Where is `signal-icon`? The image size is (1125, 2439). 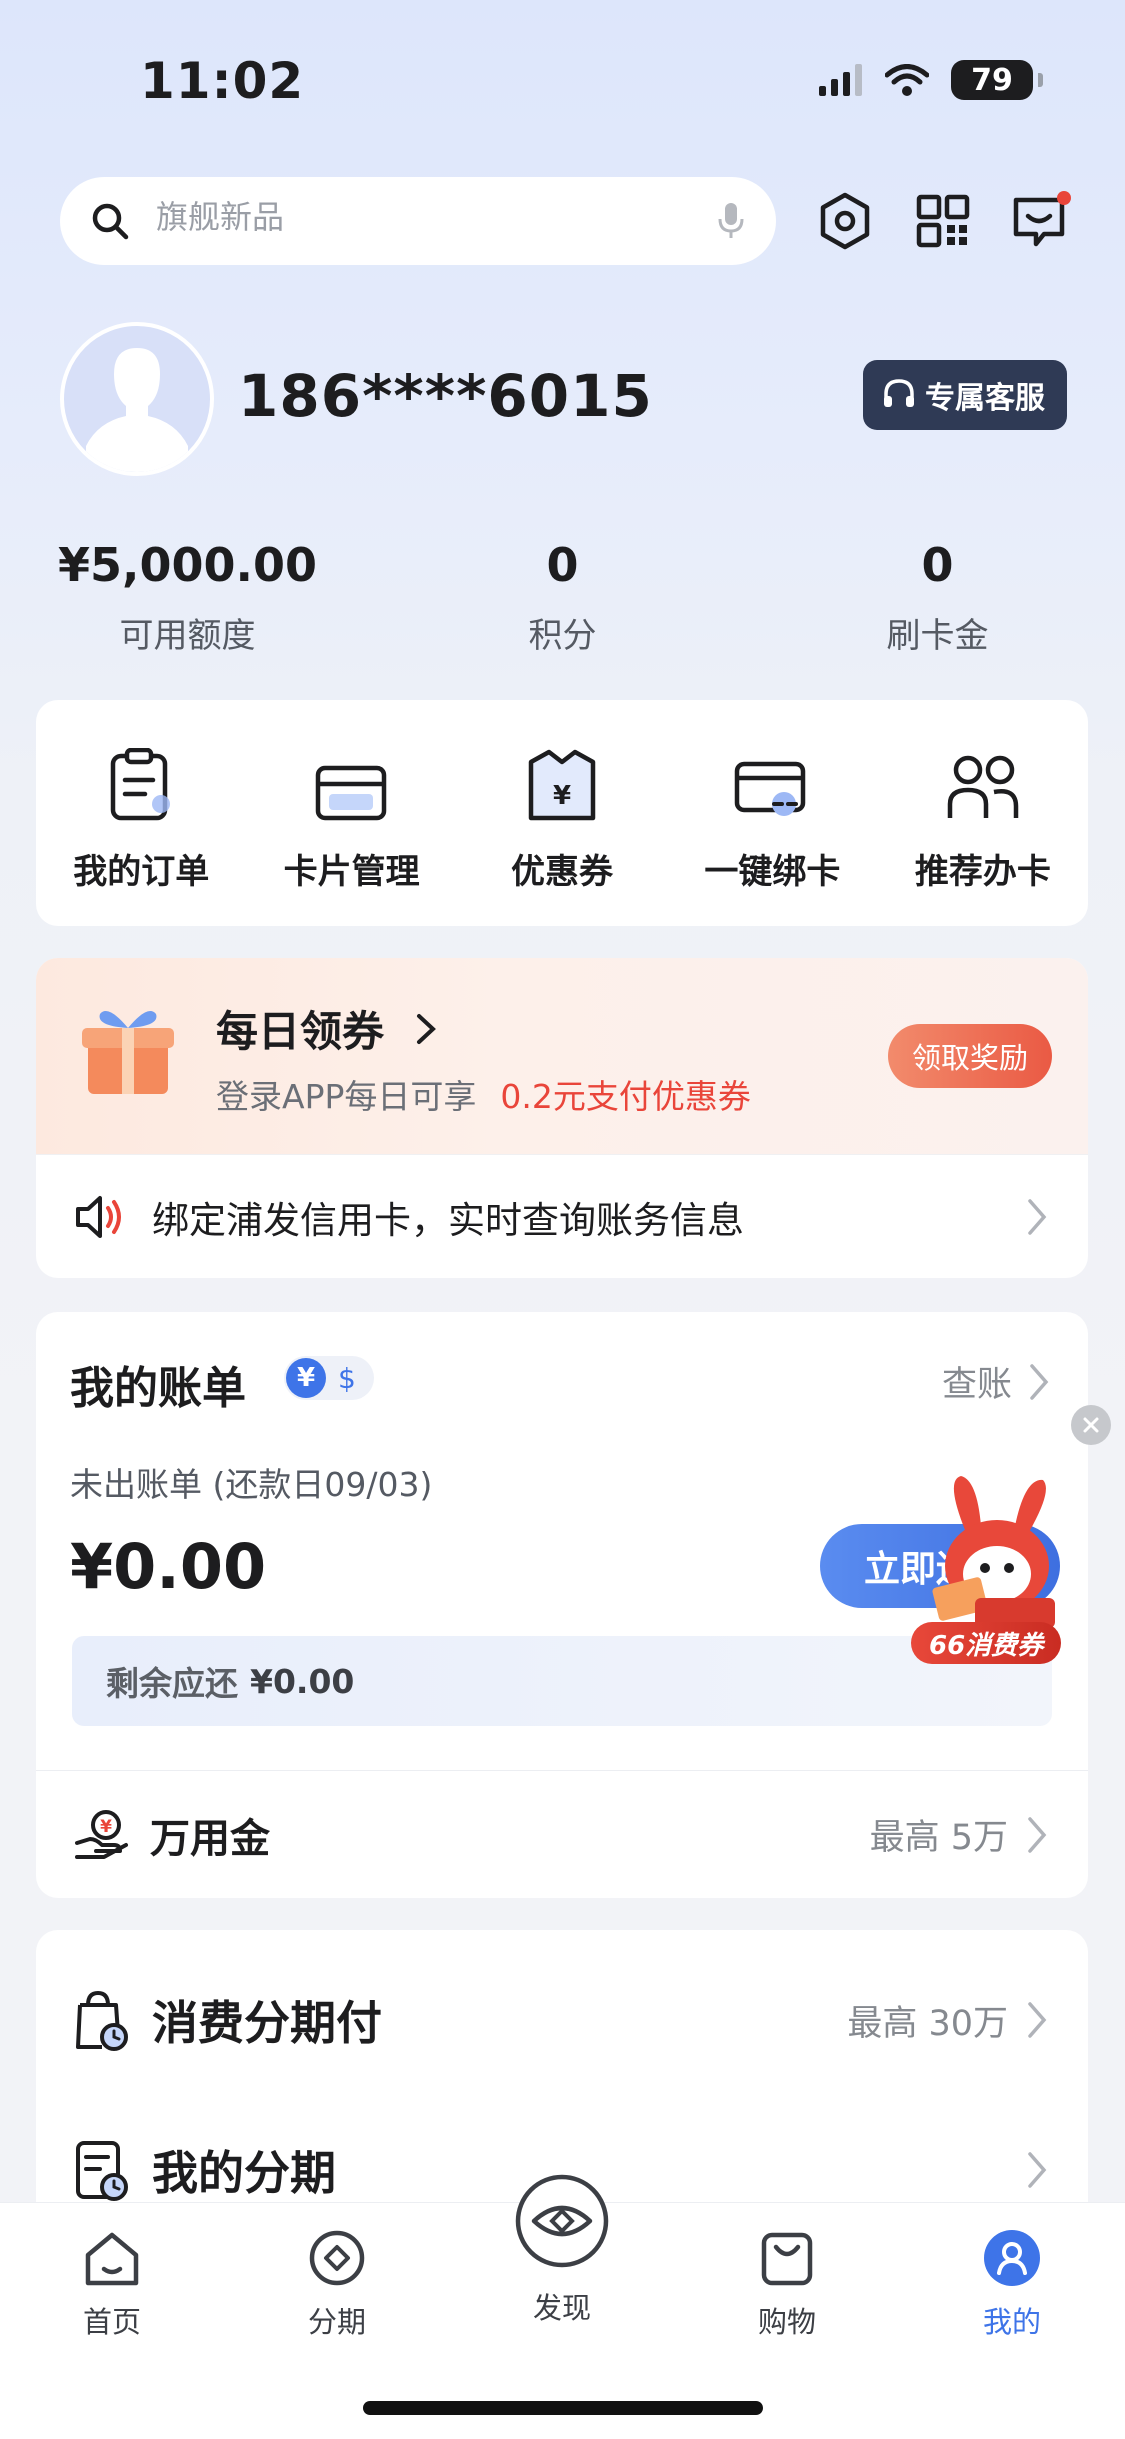
signal-icon is located at coordinates (840, 80).